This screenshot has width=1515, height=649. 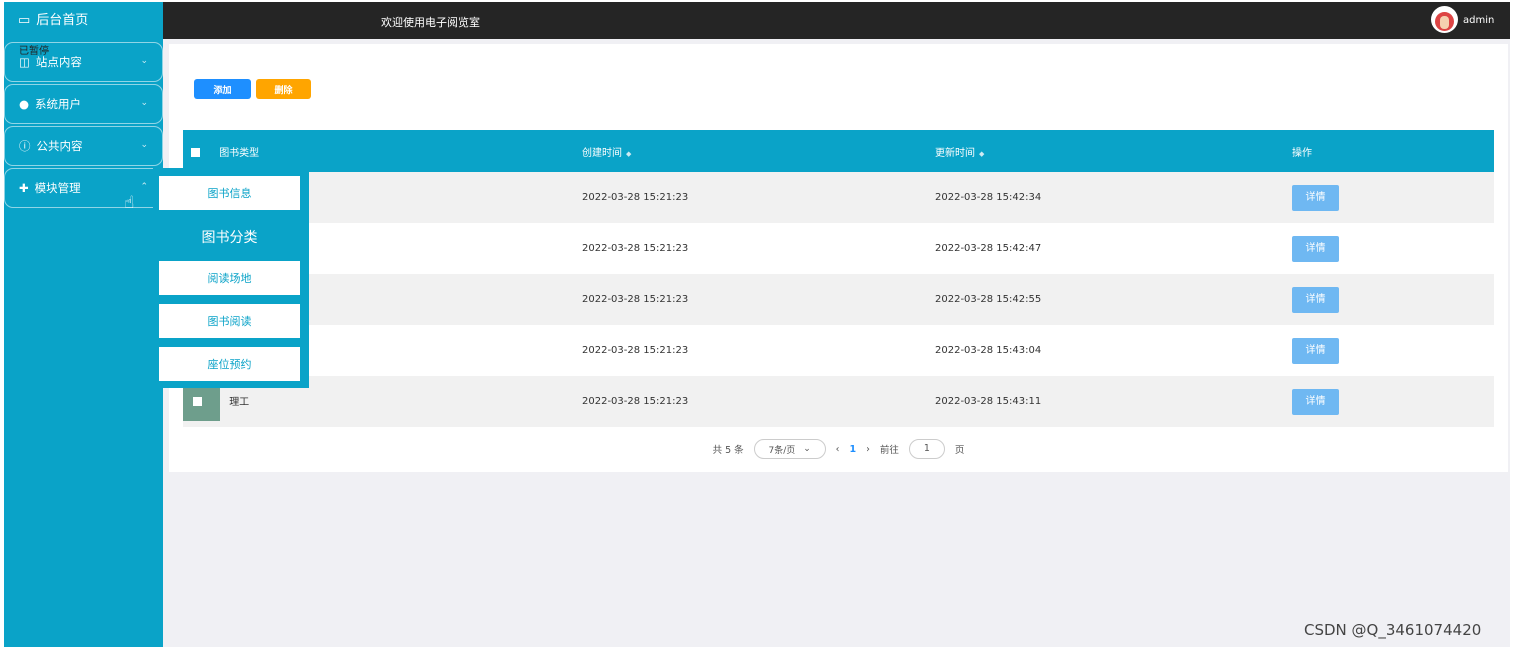 What do you see at coordinates (59, 146) in the screenshot?
I see `sidebar-item-label: 公共内容` at bounding box center [59, 146].